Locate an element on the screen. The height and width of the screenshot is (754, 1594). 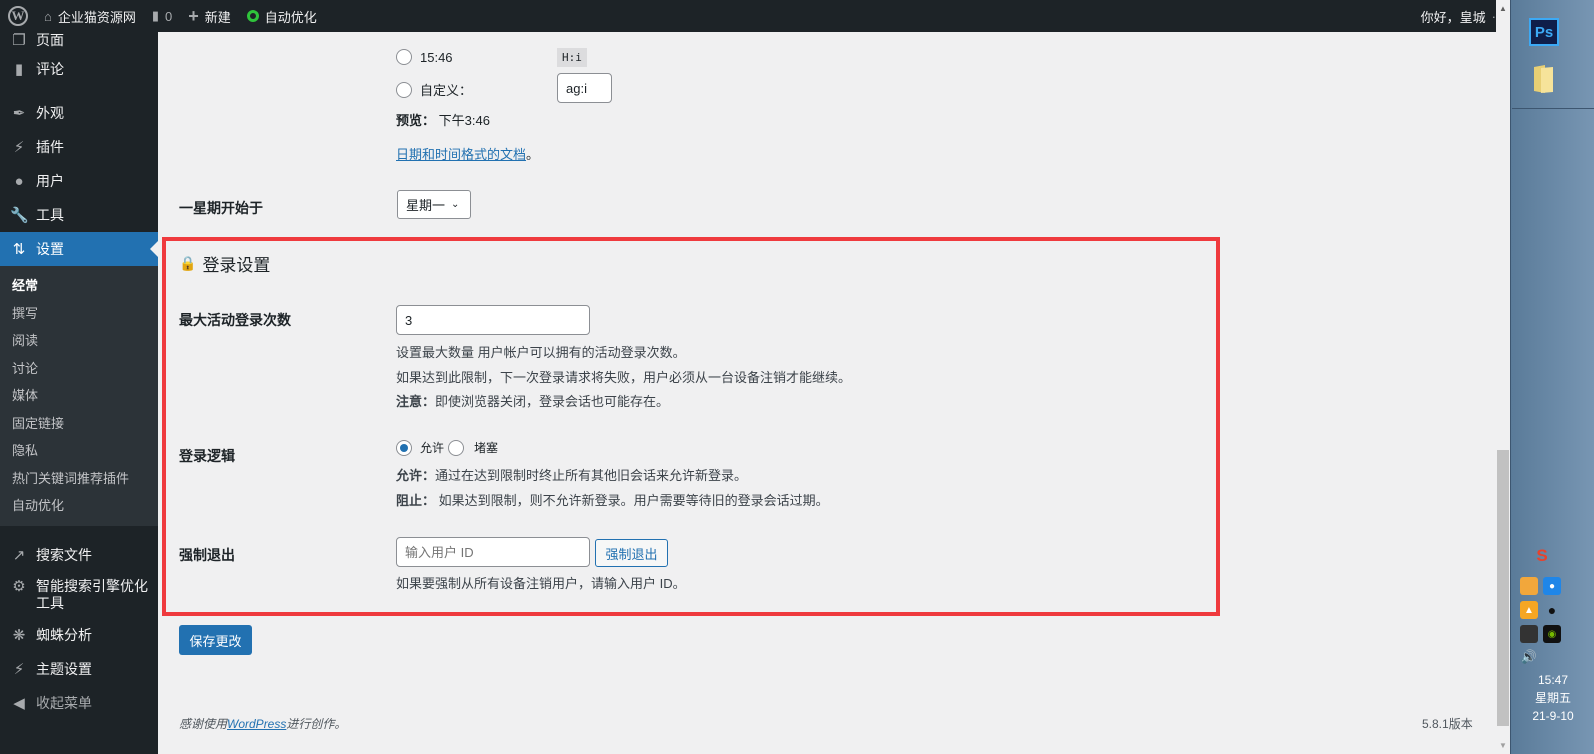
save-changes-button: 保存更改 is located at coordinates (215, 640).